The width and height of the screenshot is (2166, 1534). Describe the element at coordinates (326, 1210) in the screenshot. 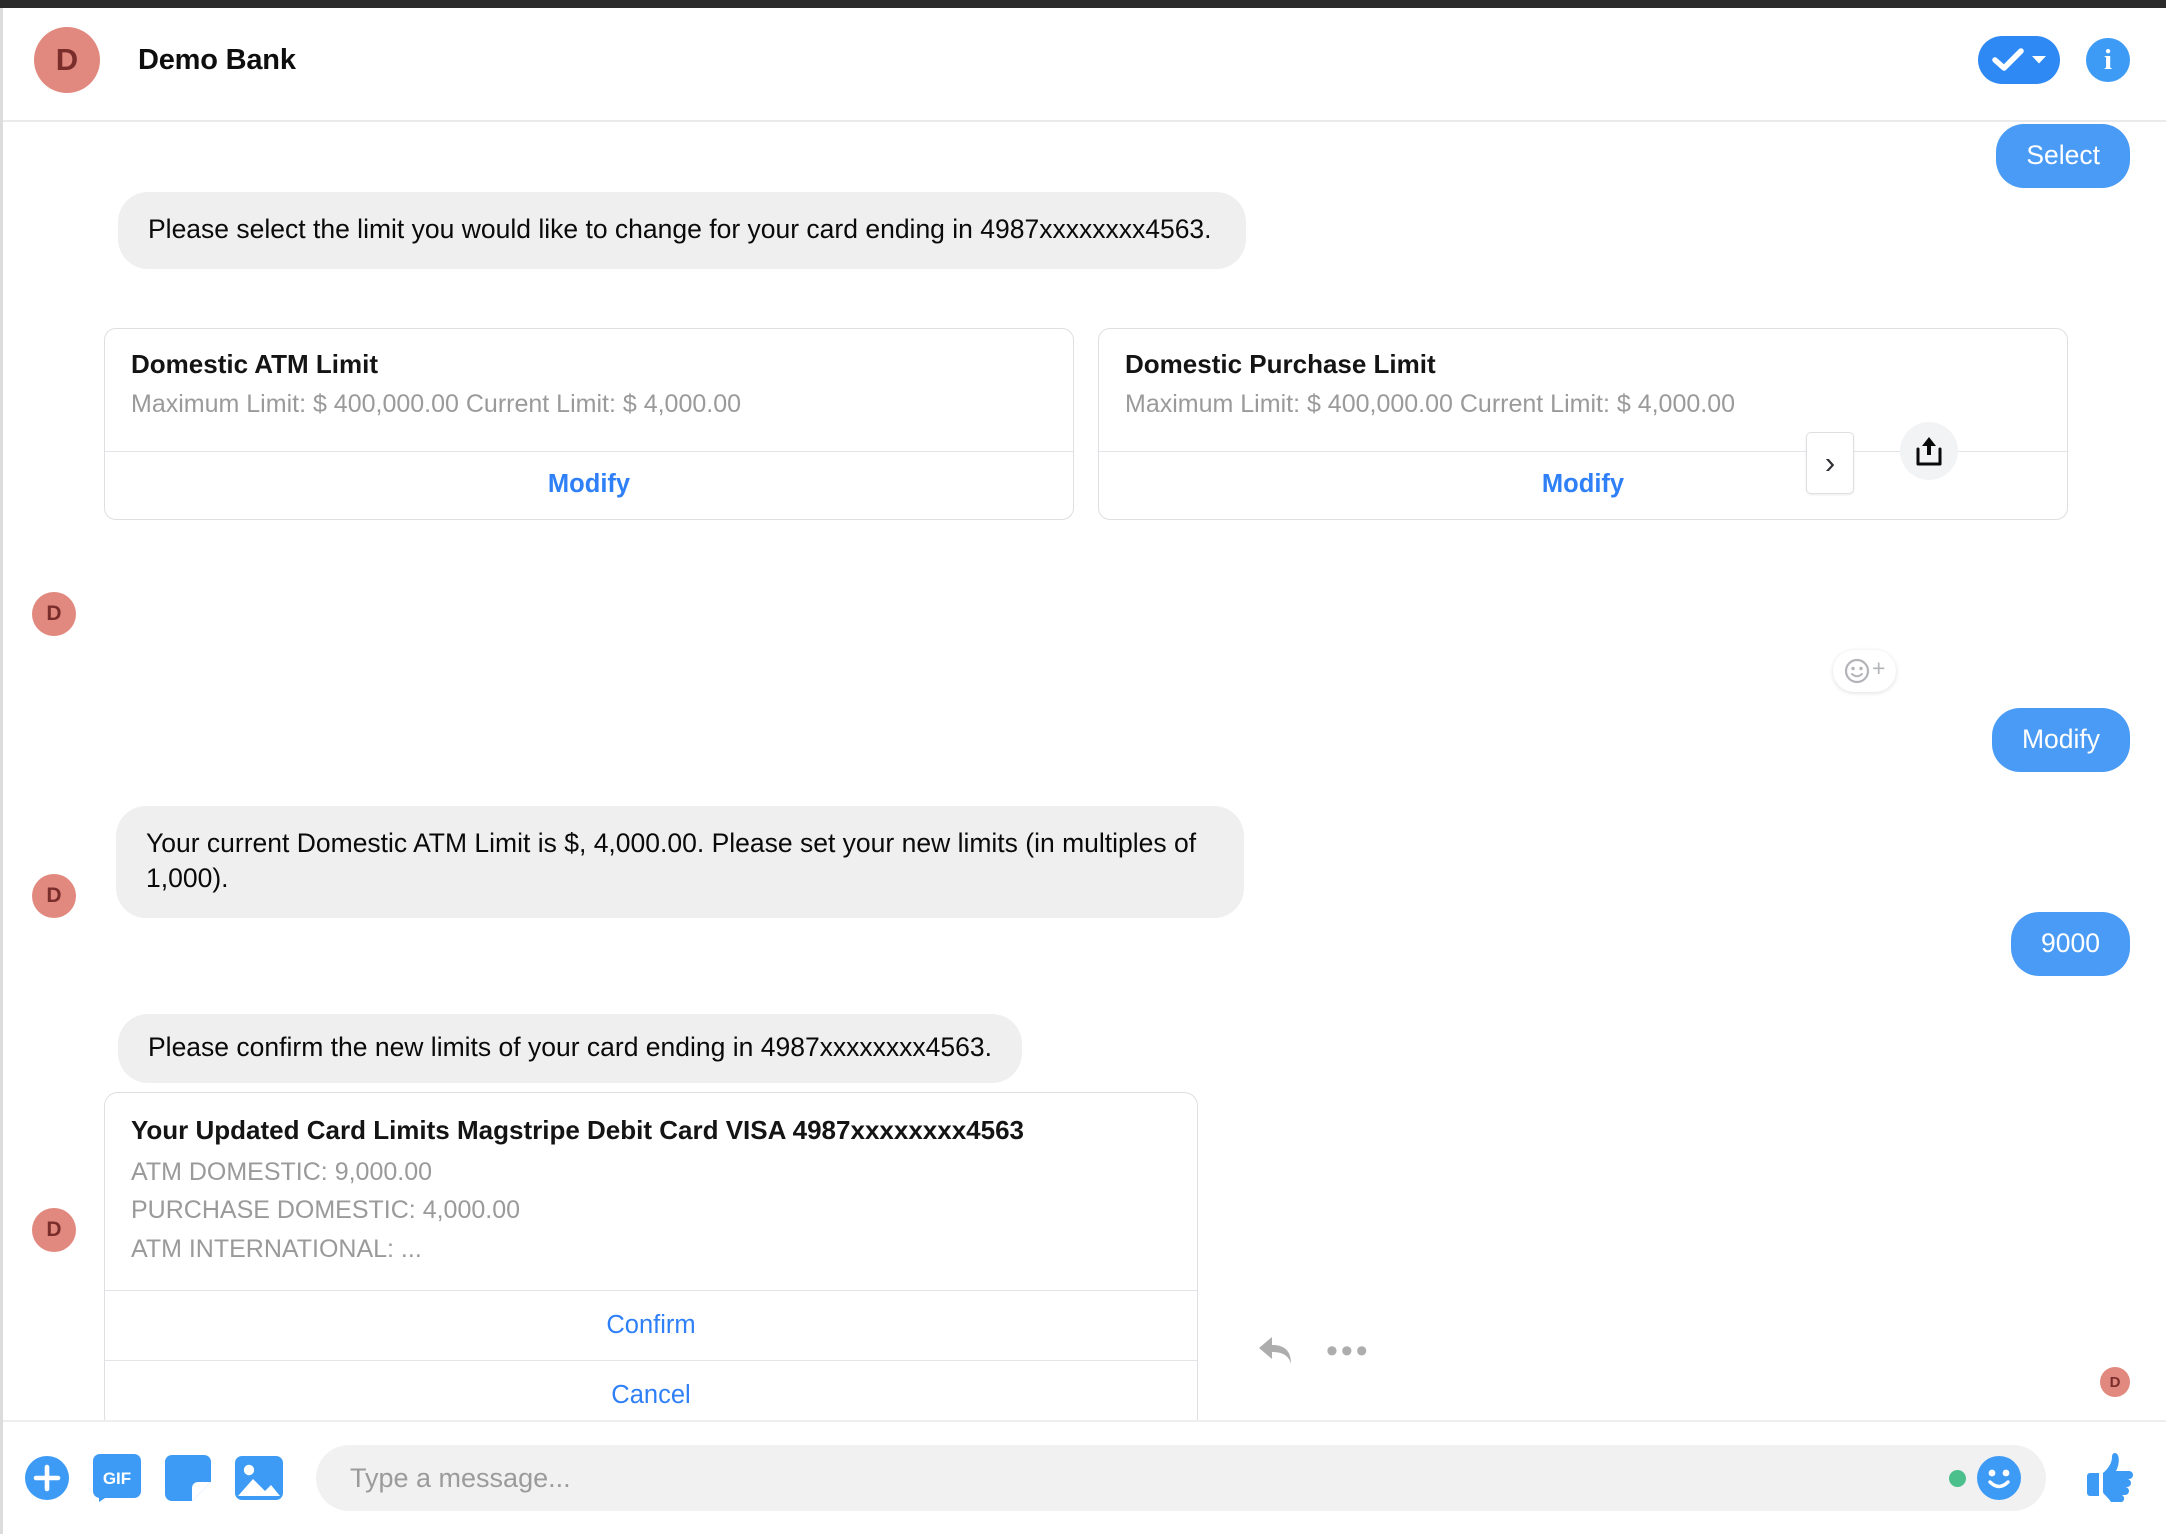

I see `summary-line: PURCHASE DOMESTIC: 4,000.00` at that location.